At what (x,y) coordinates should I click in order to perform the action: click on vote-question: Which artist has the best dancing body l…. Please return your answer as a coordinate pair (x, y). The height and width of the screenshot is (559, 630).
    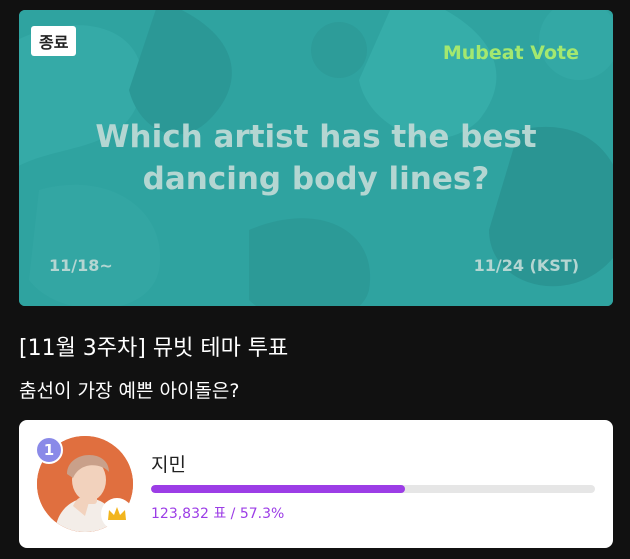
    Looking at the image, I should click on (316, 158).